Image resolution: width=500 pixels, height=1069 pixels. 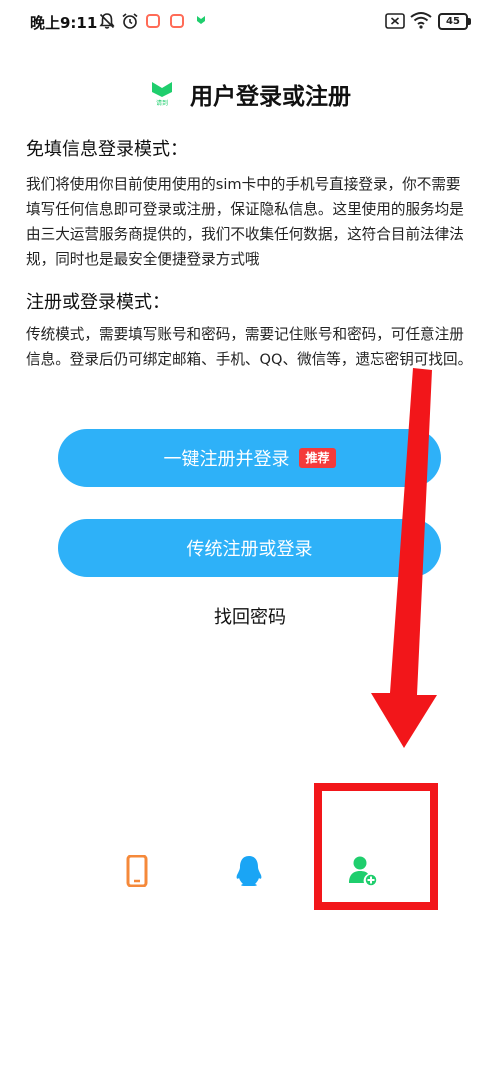 What do you see at coordinates (130, 21) in the screenshot?
I see `alarm-icon` at bounding box center [130, 21].